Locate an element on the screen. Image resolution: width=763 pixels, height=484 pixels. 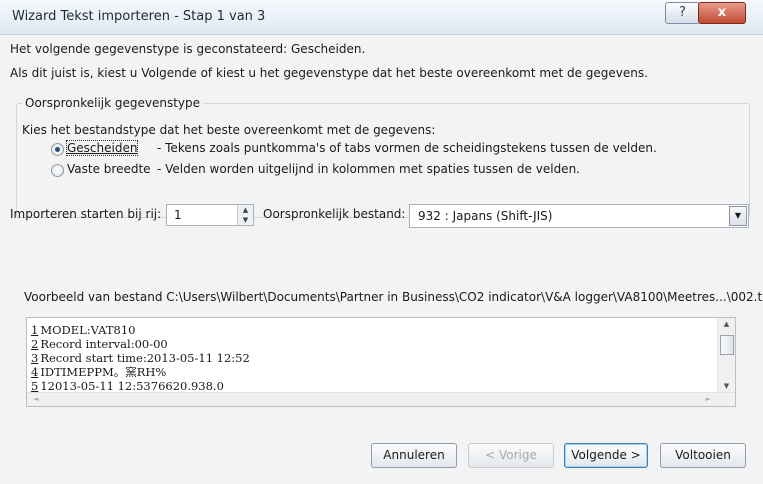
scroll-right-icon: ► is located at coordinates (708, 399).